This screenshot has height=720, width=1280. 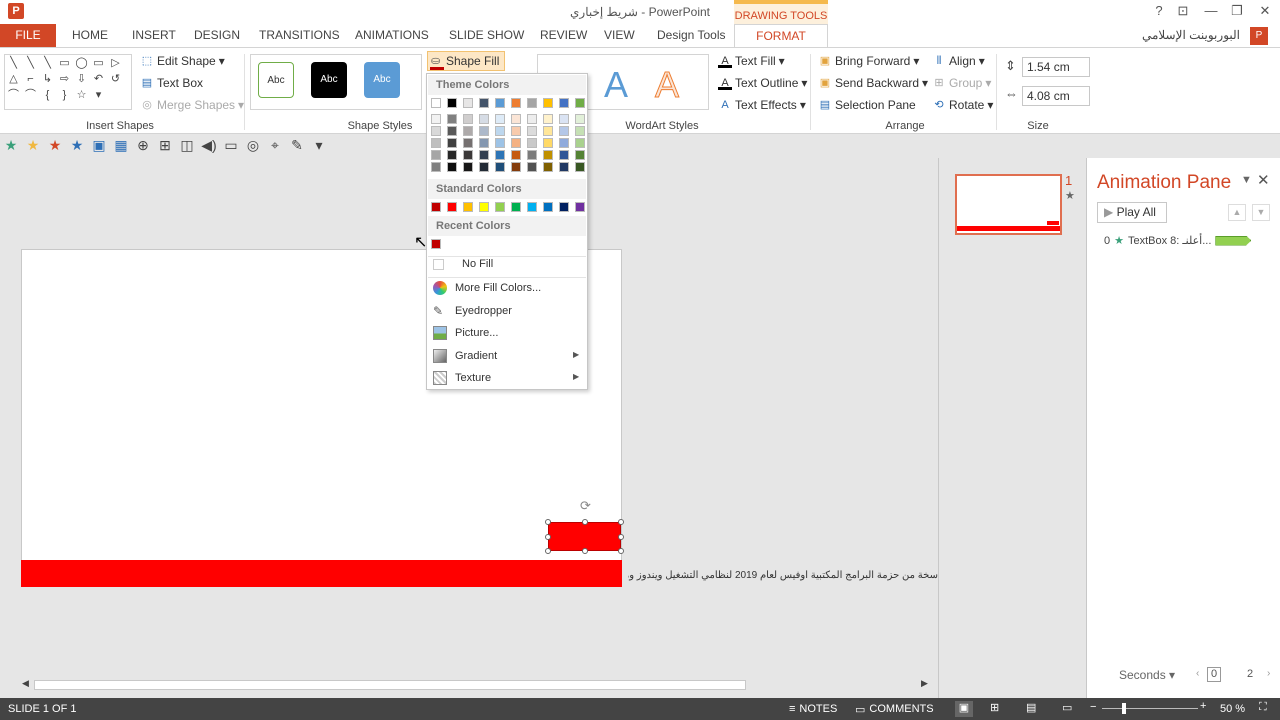 What do you see at coordinates (994, 707) in the screenshot?
I see `slide-sorter-icon: ⊞` at bounding box center [994, 707].